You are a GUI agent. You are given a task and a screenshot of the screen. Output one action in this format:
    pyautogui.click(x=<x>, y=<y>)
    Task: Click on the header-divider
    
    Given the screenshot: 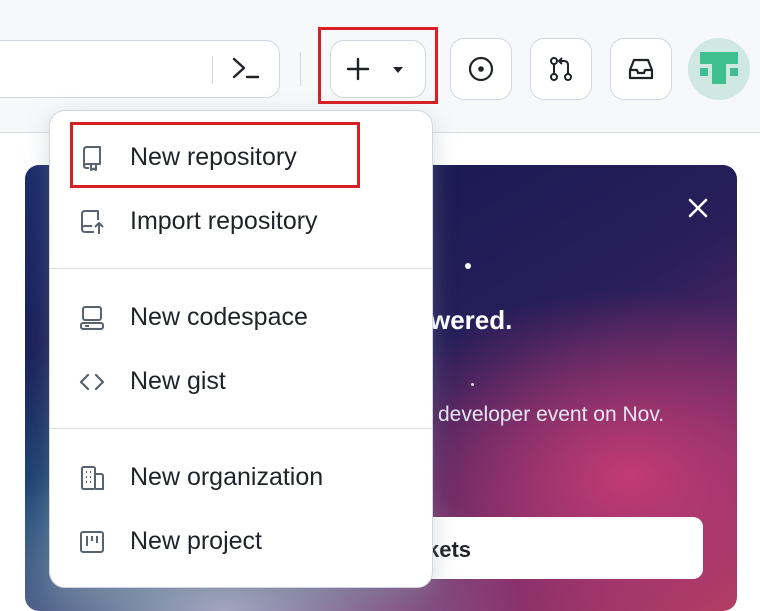 What is the action you would take?
    pyautogui.click(x=300, y=69)
    